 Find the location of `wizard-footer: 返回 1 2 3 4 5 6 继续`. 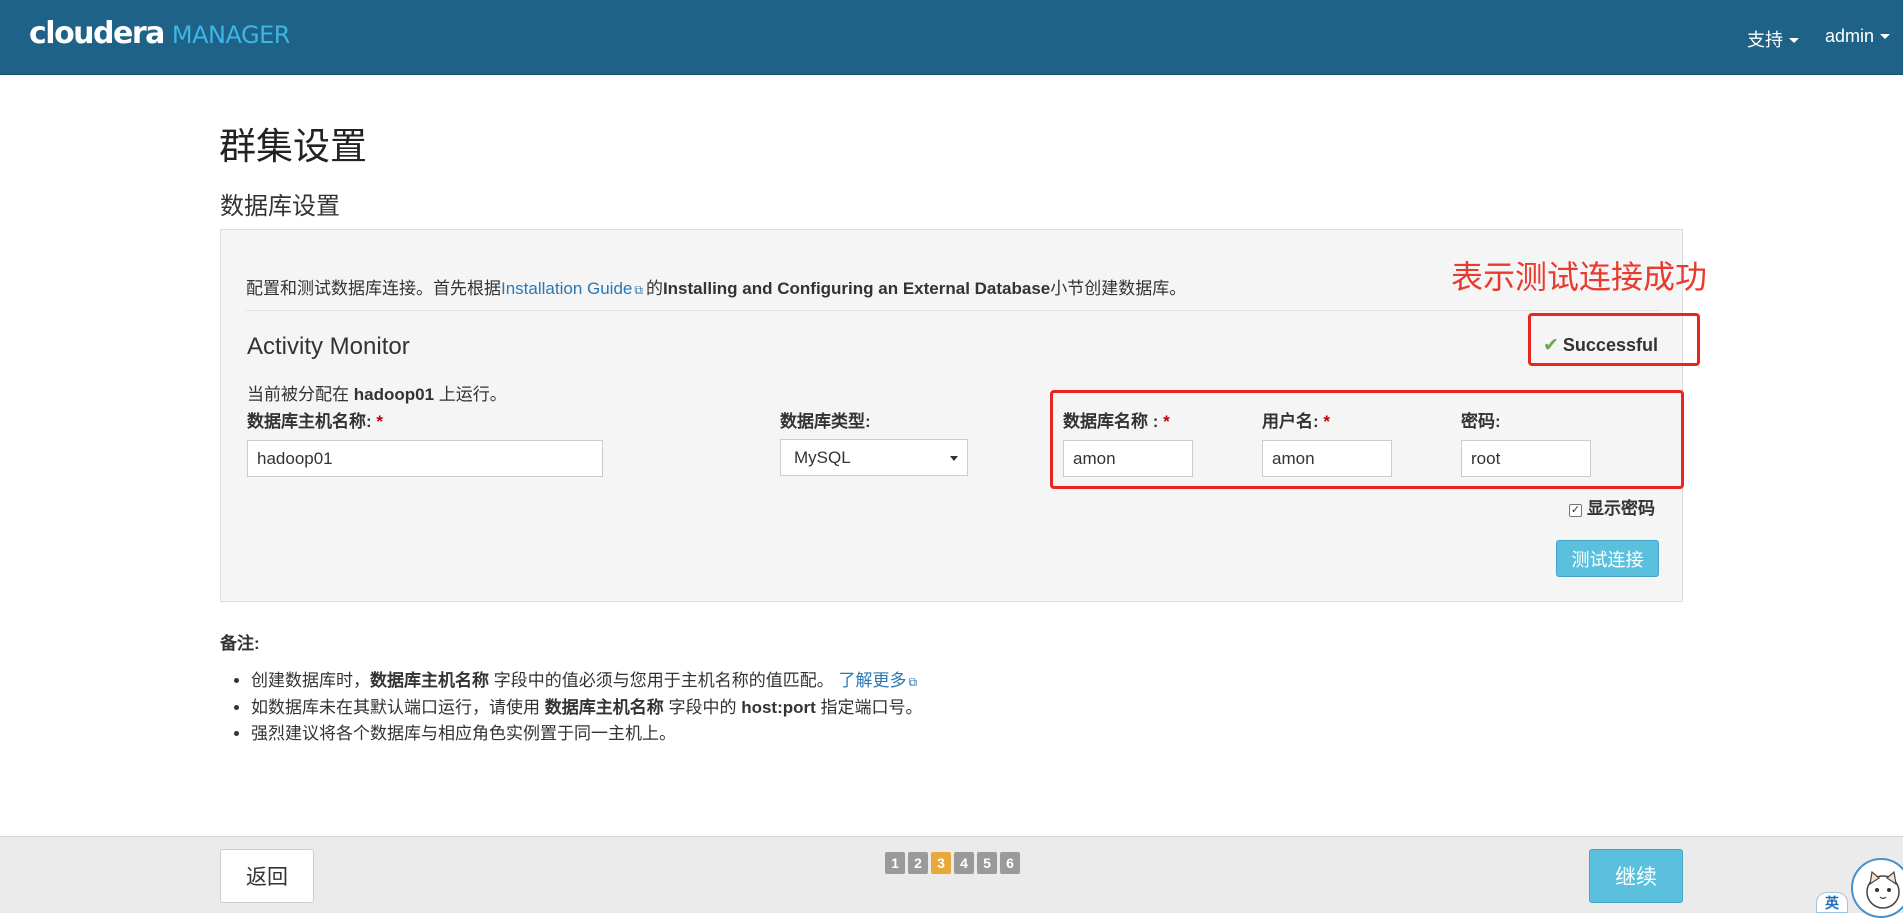

wizard-footer: 返回 1 2 3 4 5 6 继续 is located at coordinates (951, 874).